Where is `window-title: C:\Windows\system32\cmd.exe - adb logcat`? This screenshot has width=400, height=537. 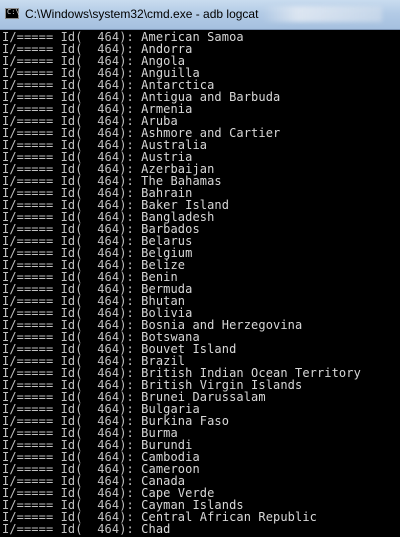
window-title: C:\Windows\system32\cmd.exe - adb logcat is located at coordinates (142, 14).